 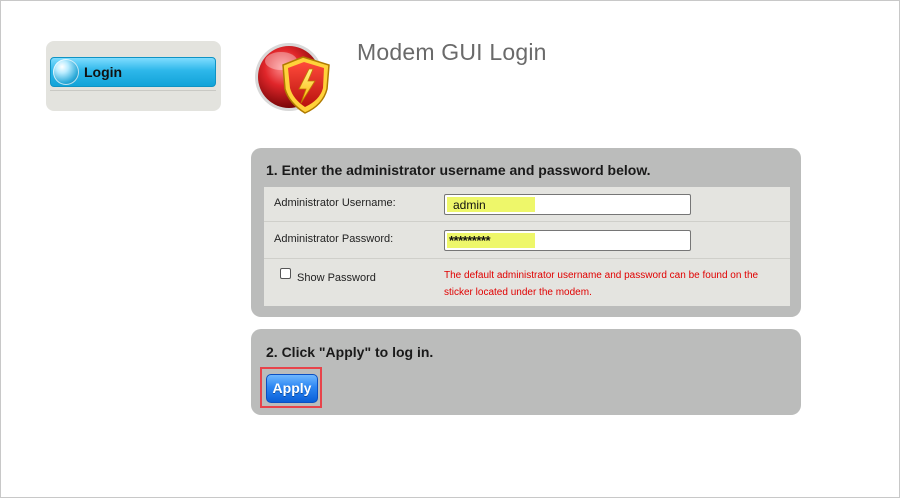 What do you see at coordinates (567, 240) in the screenshot?
I see `password-input: *********` at bounding box center [567, 240].